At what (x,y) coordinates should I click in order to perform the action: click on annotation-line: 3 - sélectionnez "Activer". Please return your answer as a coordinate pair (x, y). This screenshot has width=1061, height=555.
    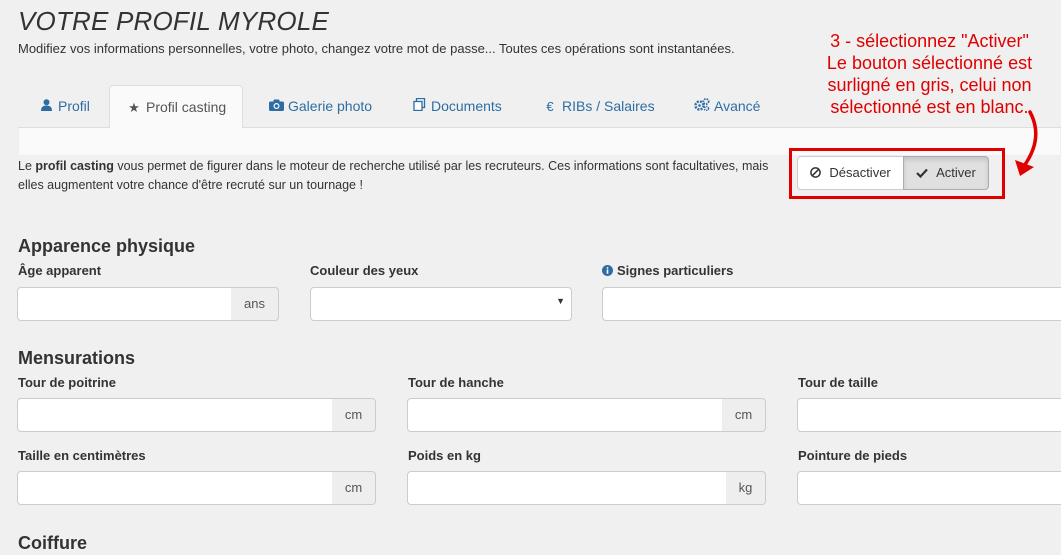
    Looking at the image, I should click on (929, 41).